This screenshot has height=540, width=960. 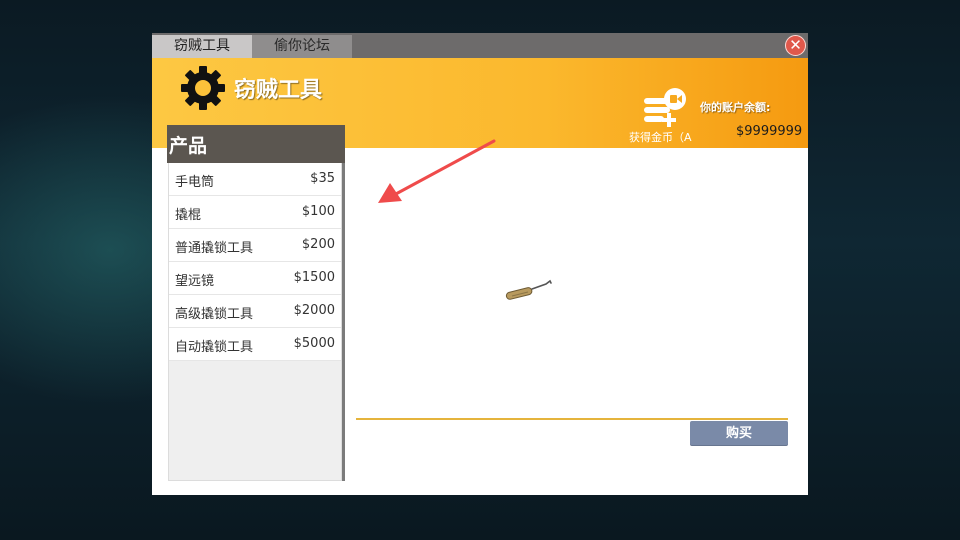 What do you see at coordinates (195, 182) in the screenshot?
I see `item-name: 手电筒` at bounding box center [195, 182].